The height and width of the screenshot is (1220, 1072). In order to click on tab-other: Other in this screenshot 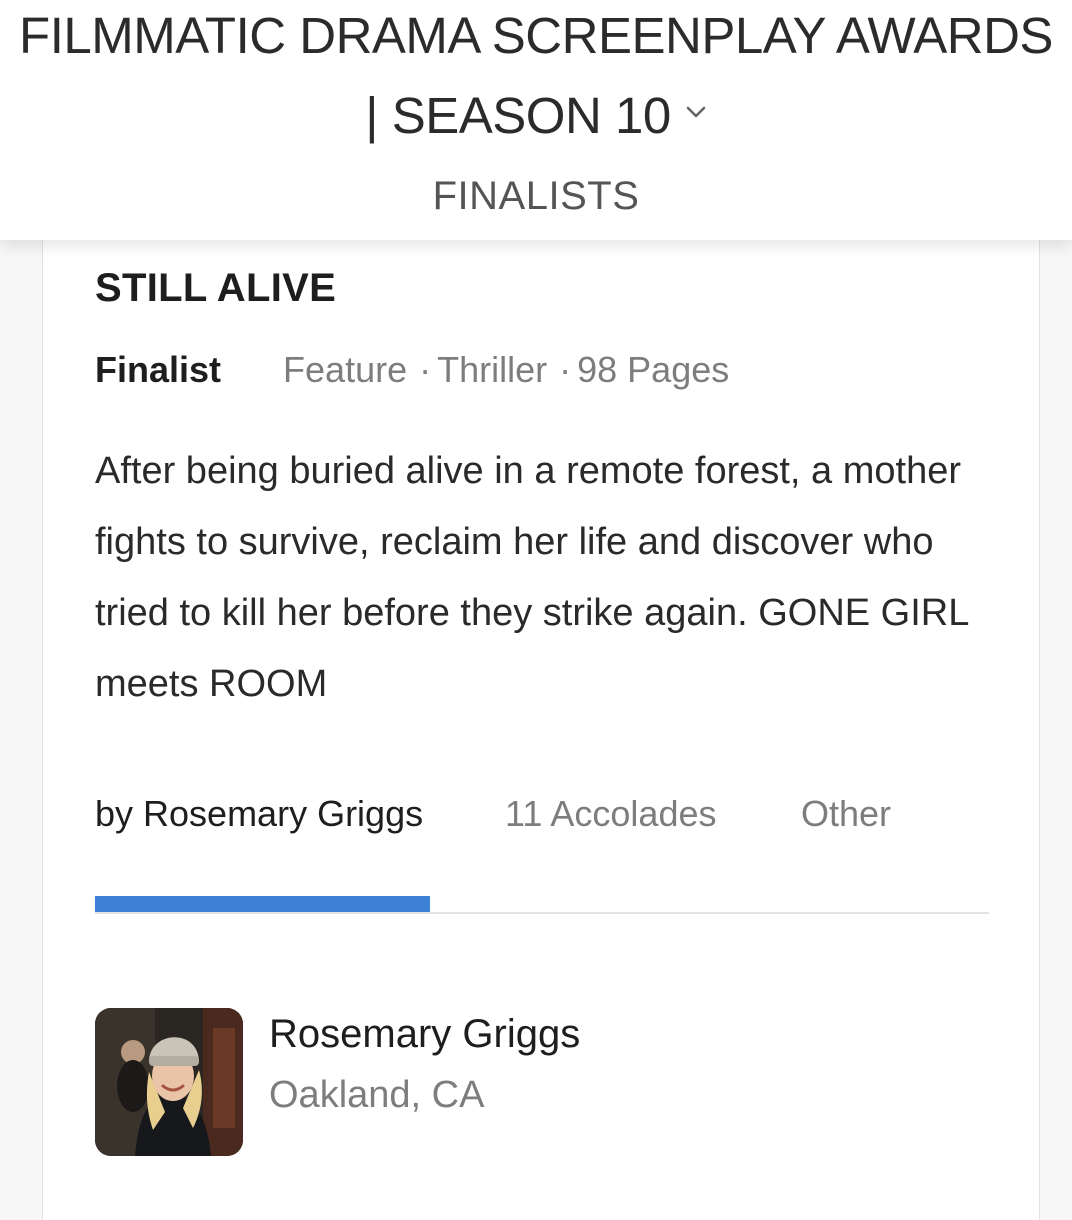, I will do `click(846, 814)`.